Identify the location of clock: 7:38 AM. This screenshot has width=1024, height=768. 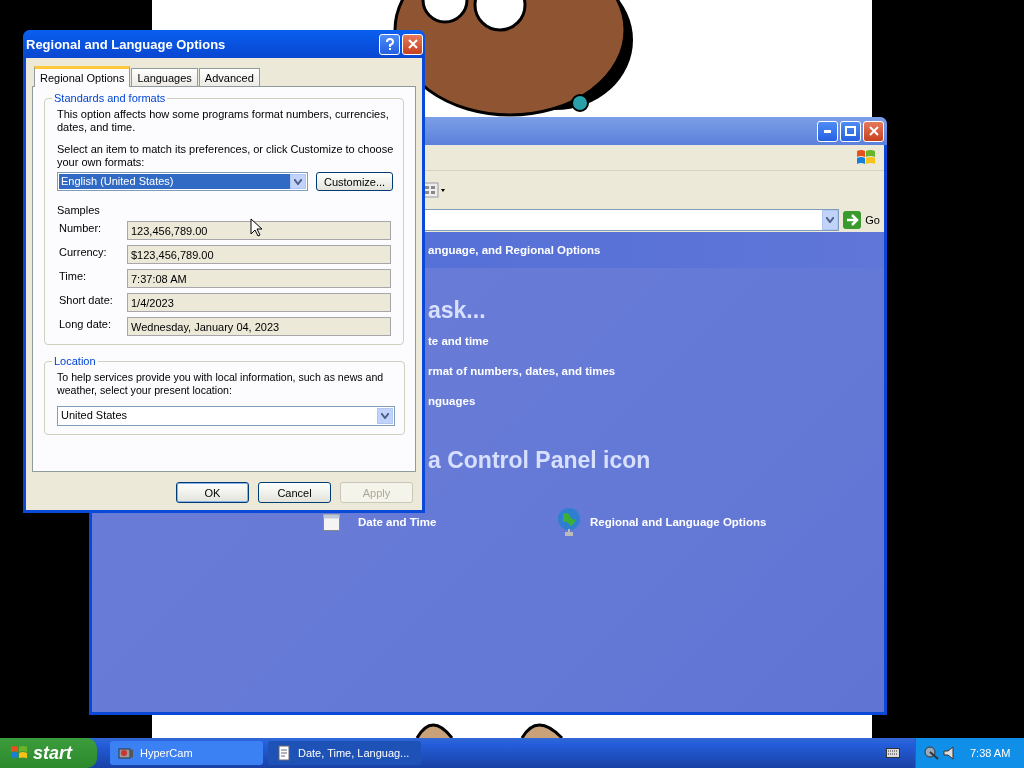
(990, 753).